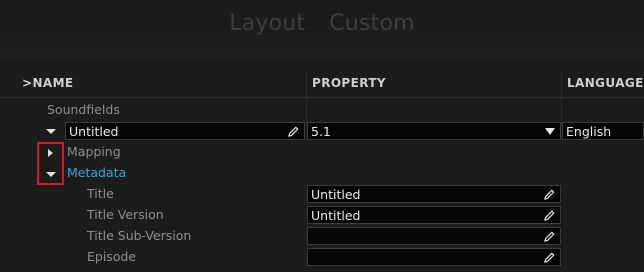  Describe the element at coordinates (112, 256) in the screenshot. I see `metadata-field-label: Episode` at that location.